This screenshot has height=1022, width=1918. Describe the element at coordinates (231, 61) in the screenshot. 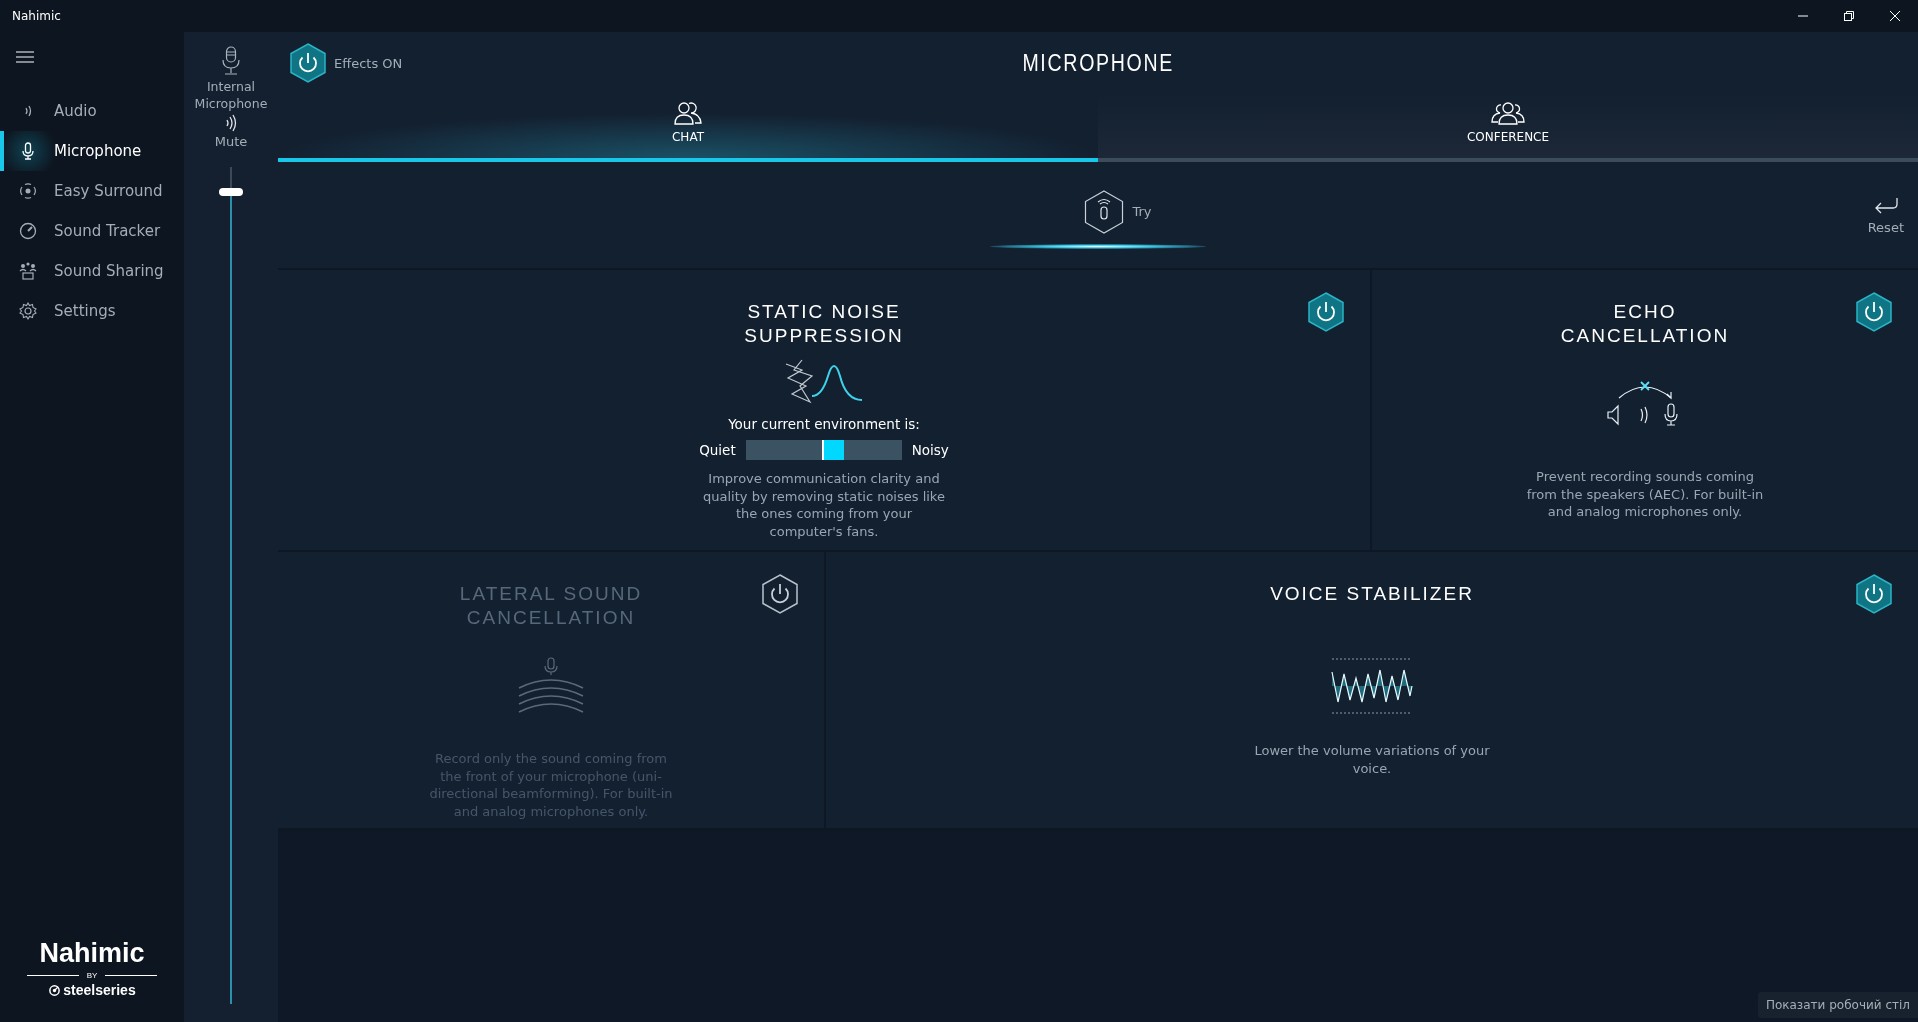

I see `microphone-icon` at that location.